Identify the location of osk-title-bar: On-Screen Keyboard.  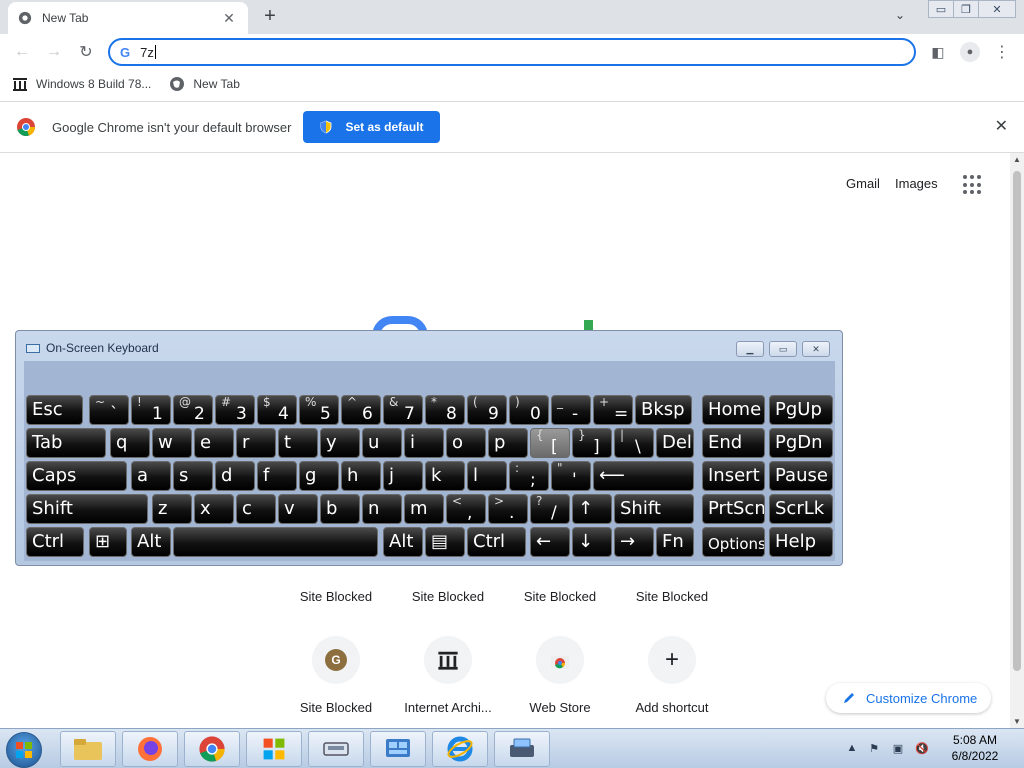
(92, 348).